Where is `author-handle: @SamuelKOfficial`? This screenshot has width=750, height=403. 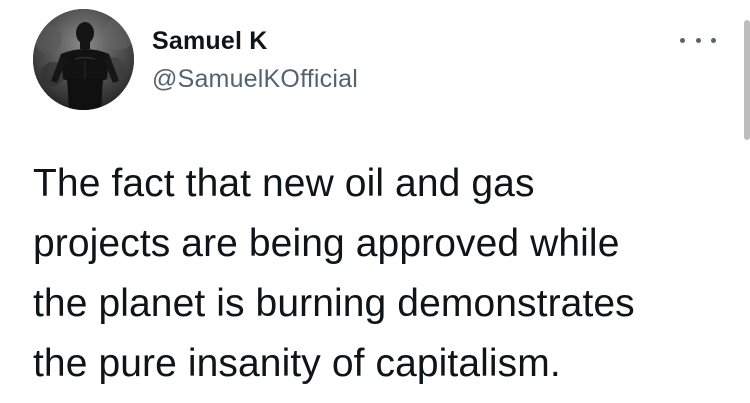
author-handle: @SamuelKOfficial is located at coordinates (255, 79).